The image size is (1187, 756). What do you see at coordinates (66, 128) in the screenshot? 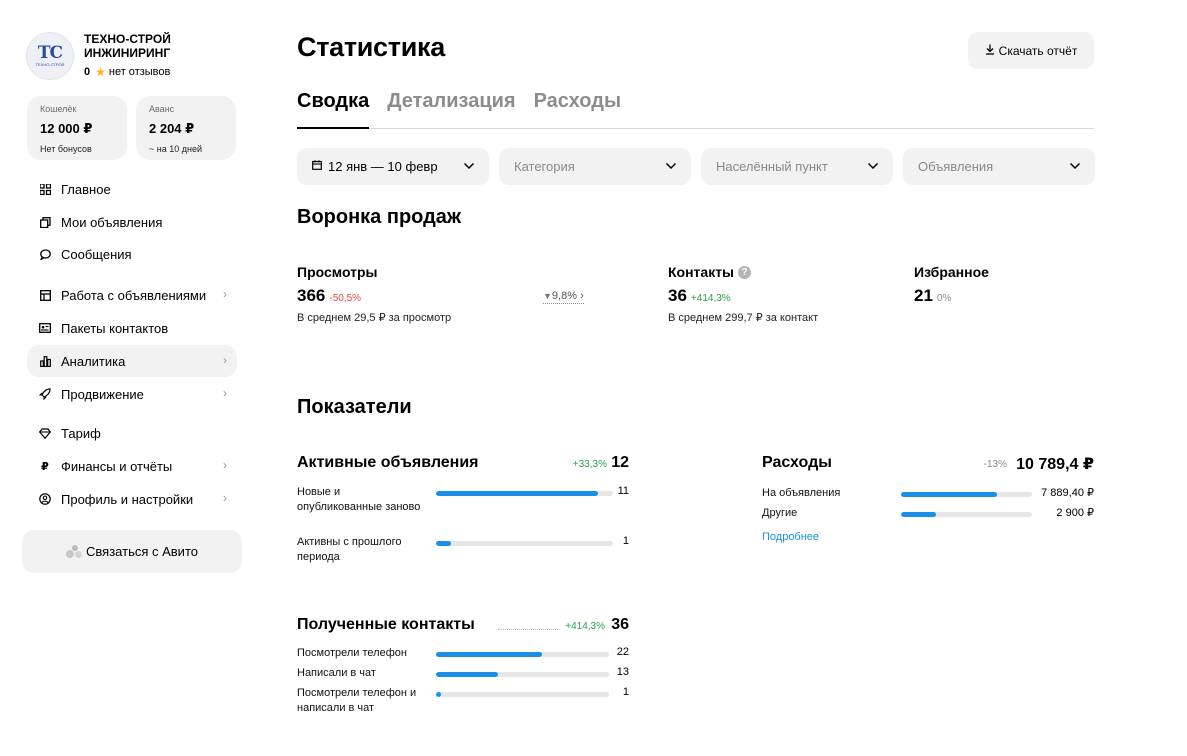
I see `wallet-value: 12 000 ₽` at bounding box center [66, 128].